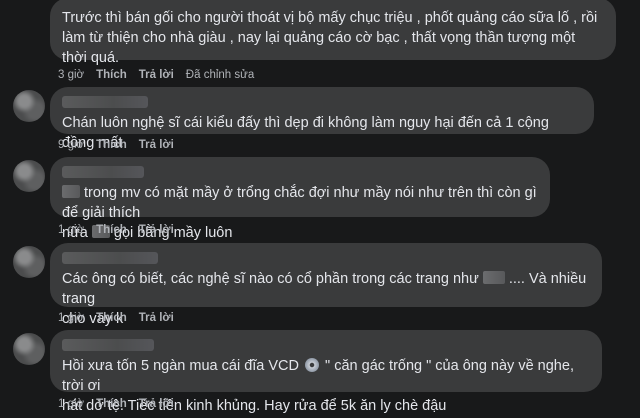  What do you see at coordinates (220, 75) in the screenshot?
I see `edited-label: Đã chỉnh sửa` at bounding box center [220, 75].